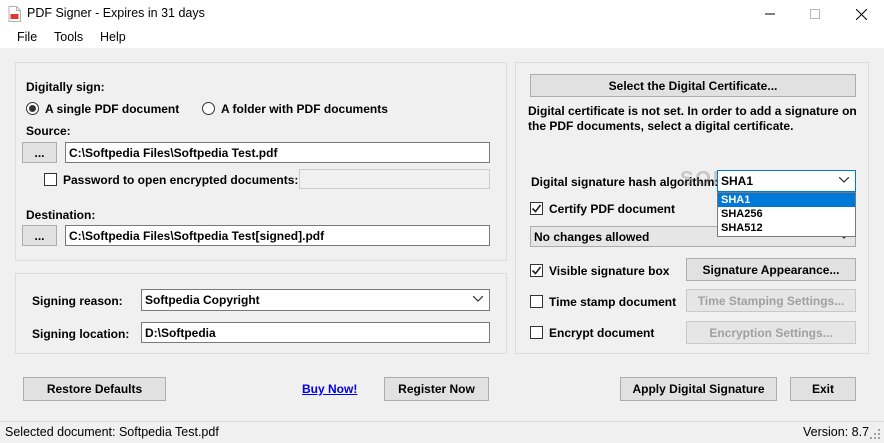 The image size is (884, 443). Describe the element at coordinates (65, 87) in the screenshot. I see `digitally-sign-label: Digitally sign:` at that location.